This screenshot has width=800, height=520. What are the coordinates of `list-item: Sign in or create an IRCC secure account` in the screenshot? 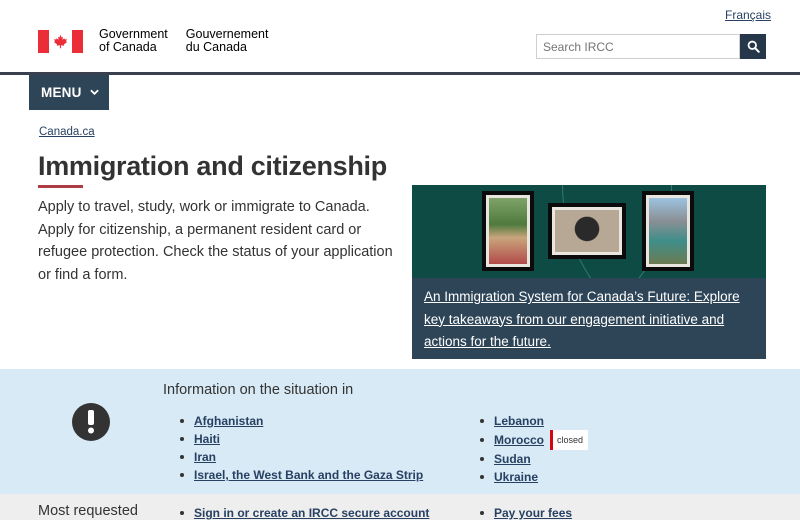 It's located at (304, 512).